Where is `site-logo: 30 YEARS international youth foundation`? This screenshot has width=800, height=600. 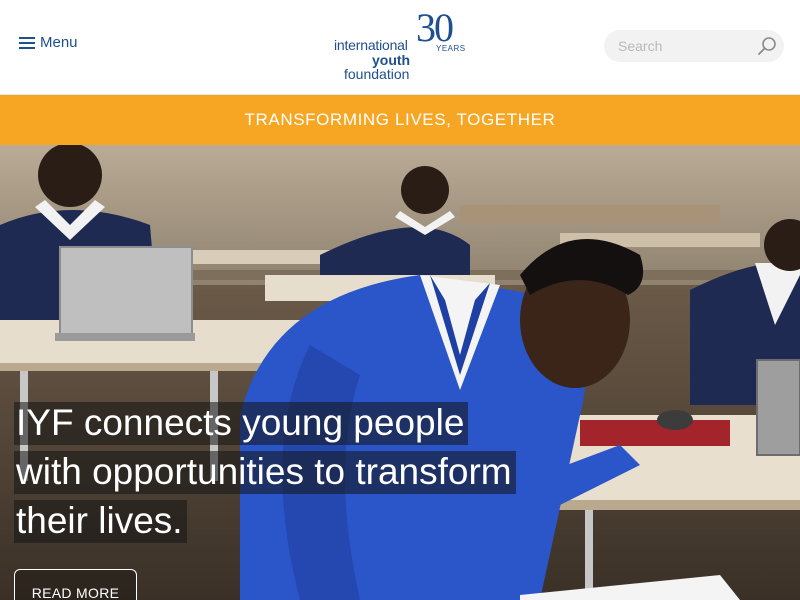
site-logo: 30 YEARS international youth foundation is located at coordinates (404, 43).